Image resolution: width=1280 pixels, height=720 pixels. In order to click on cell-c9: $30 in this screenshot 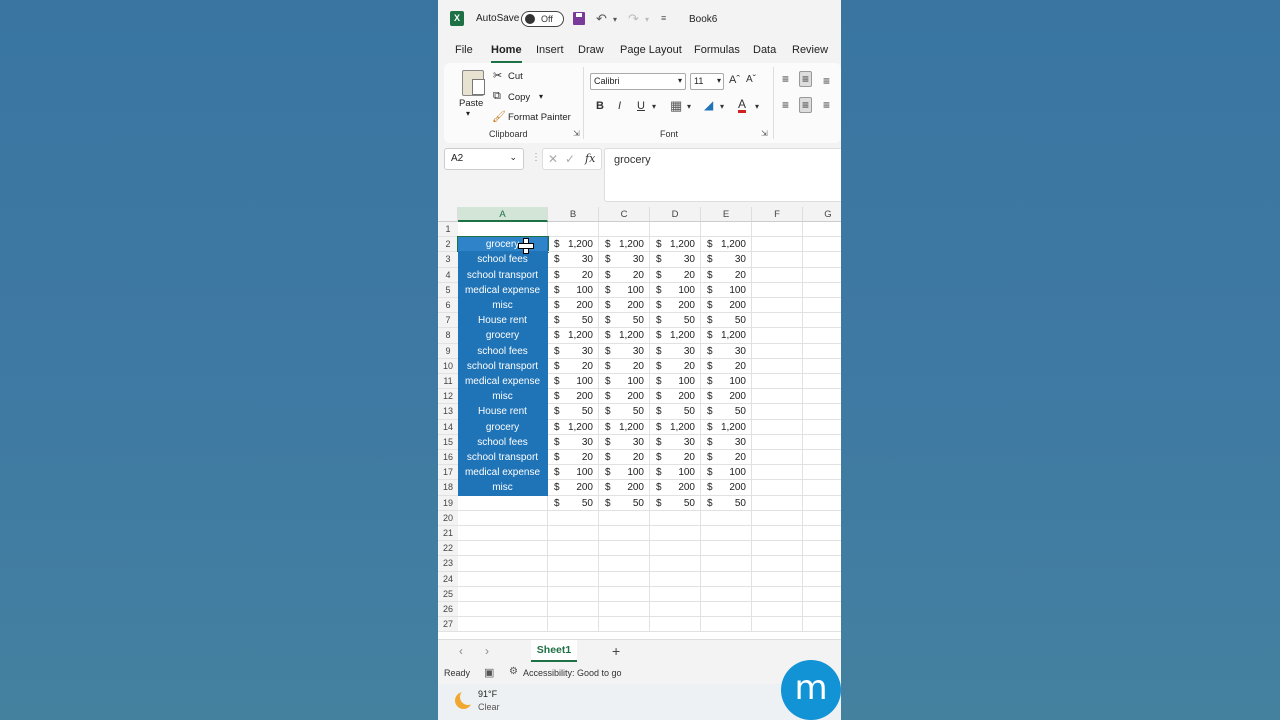, I will do `click(624, 351)`.